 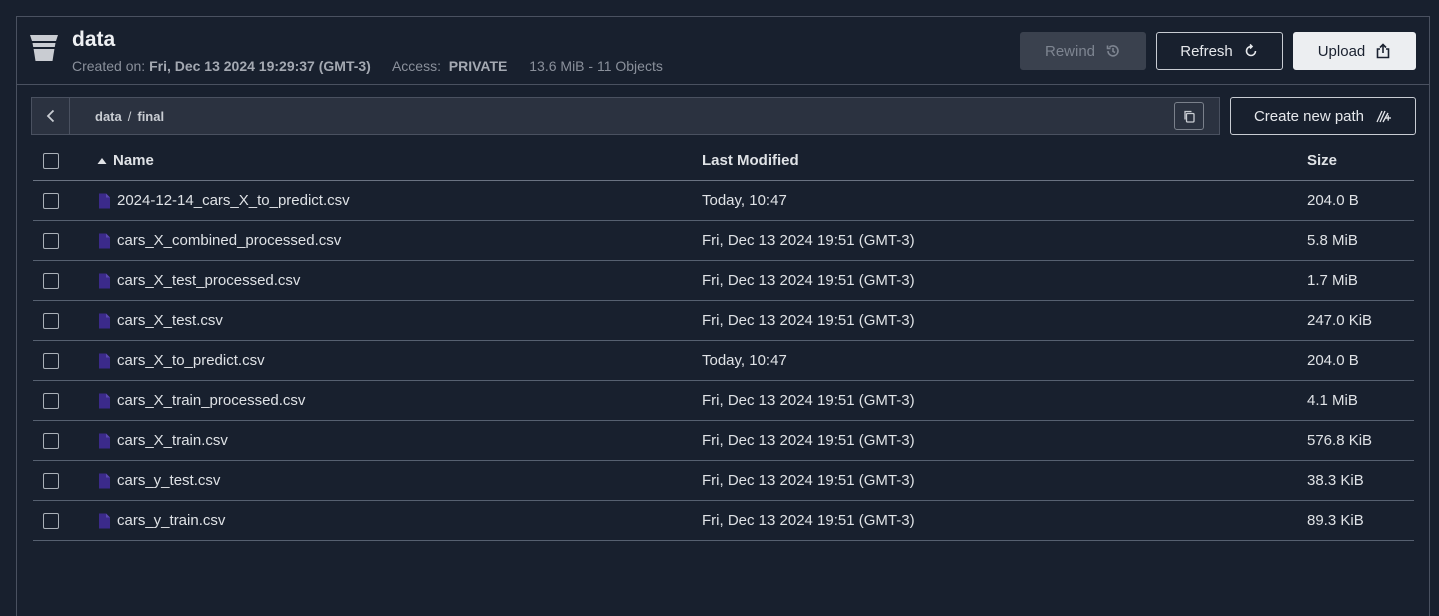 I want to click on file-name-cell: cars_X_to_predict.csv, so click(x=181, y=360).